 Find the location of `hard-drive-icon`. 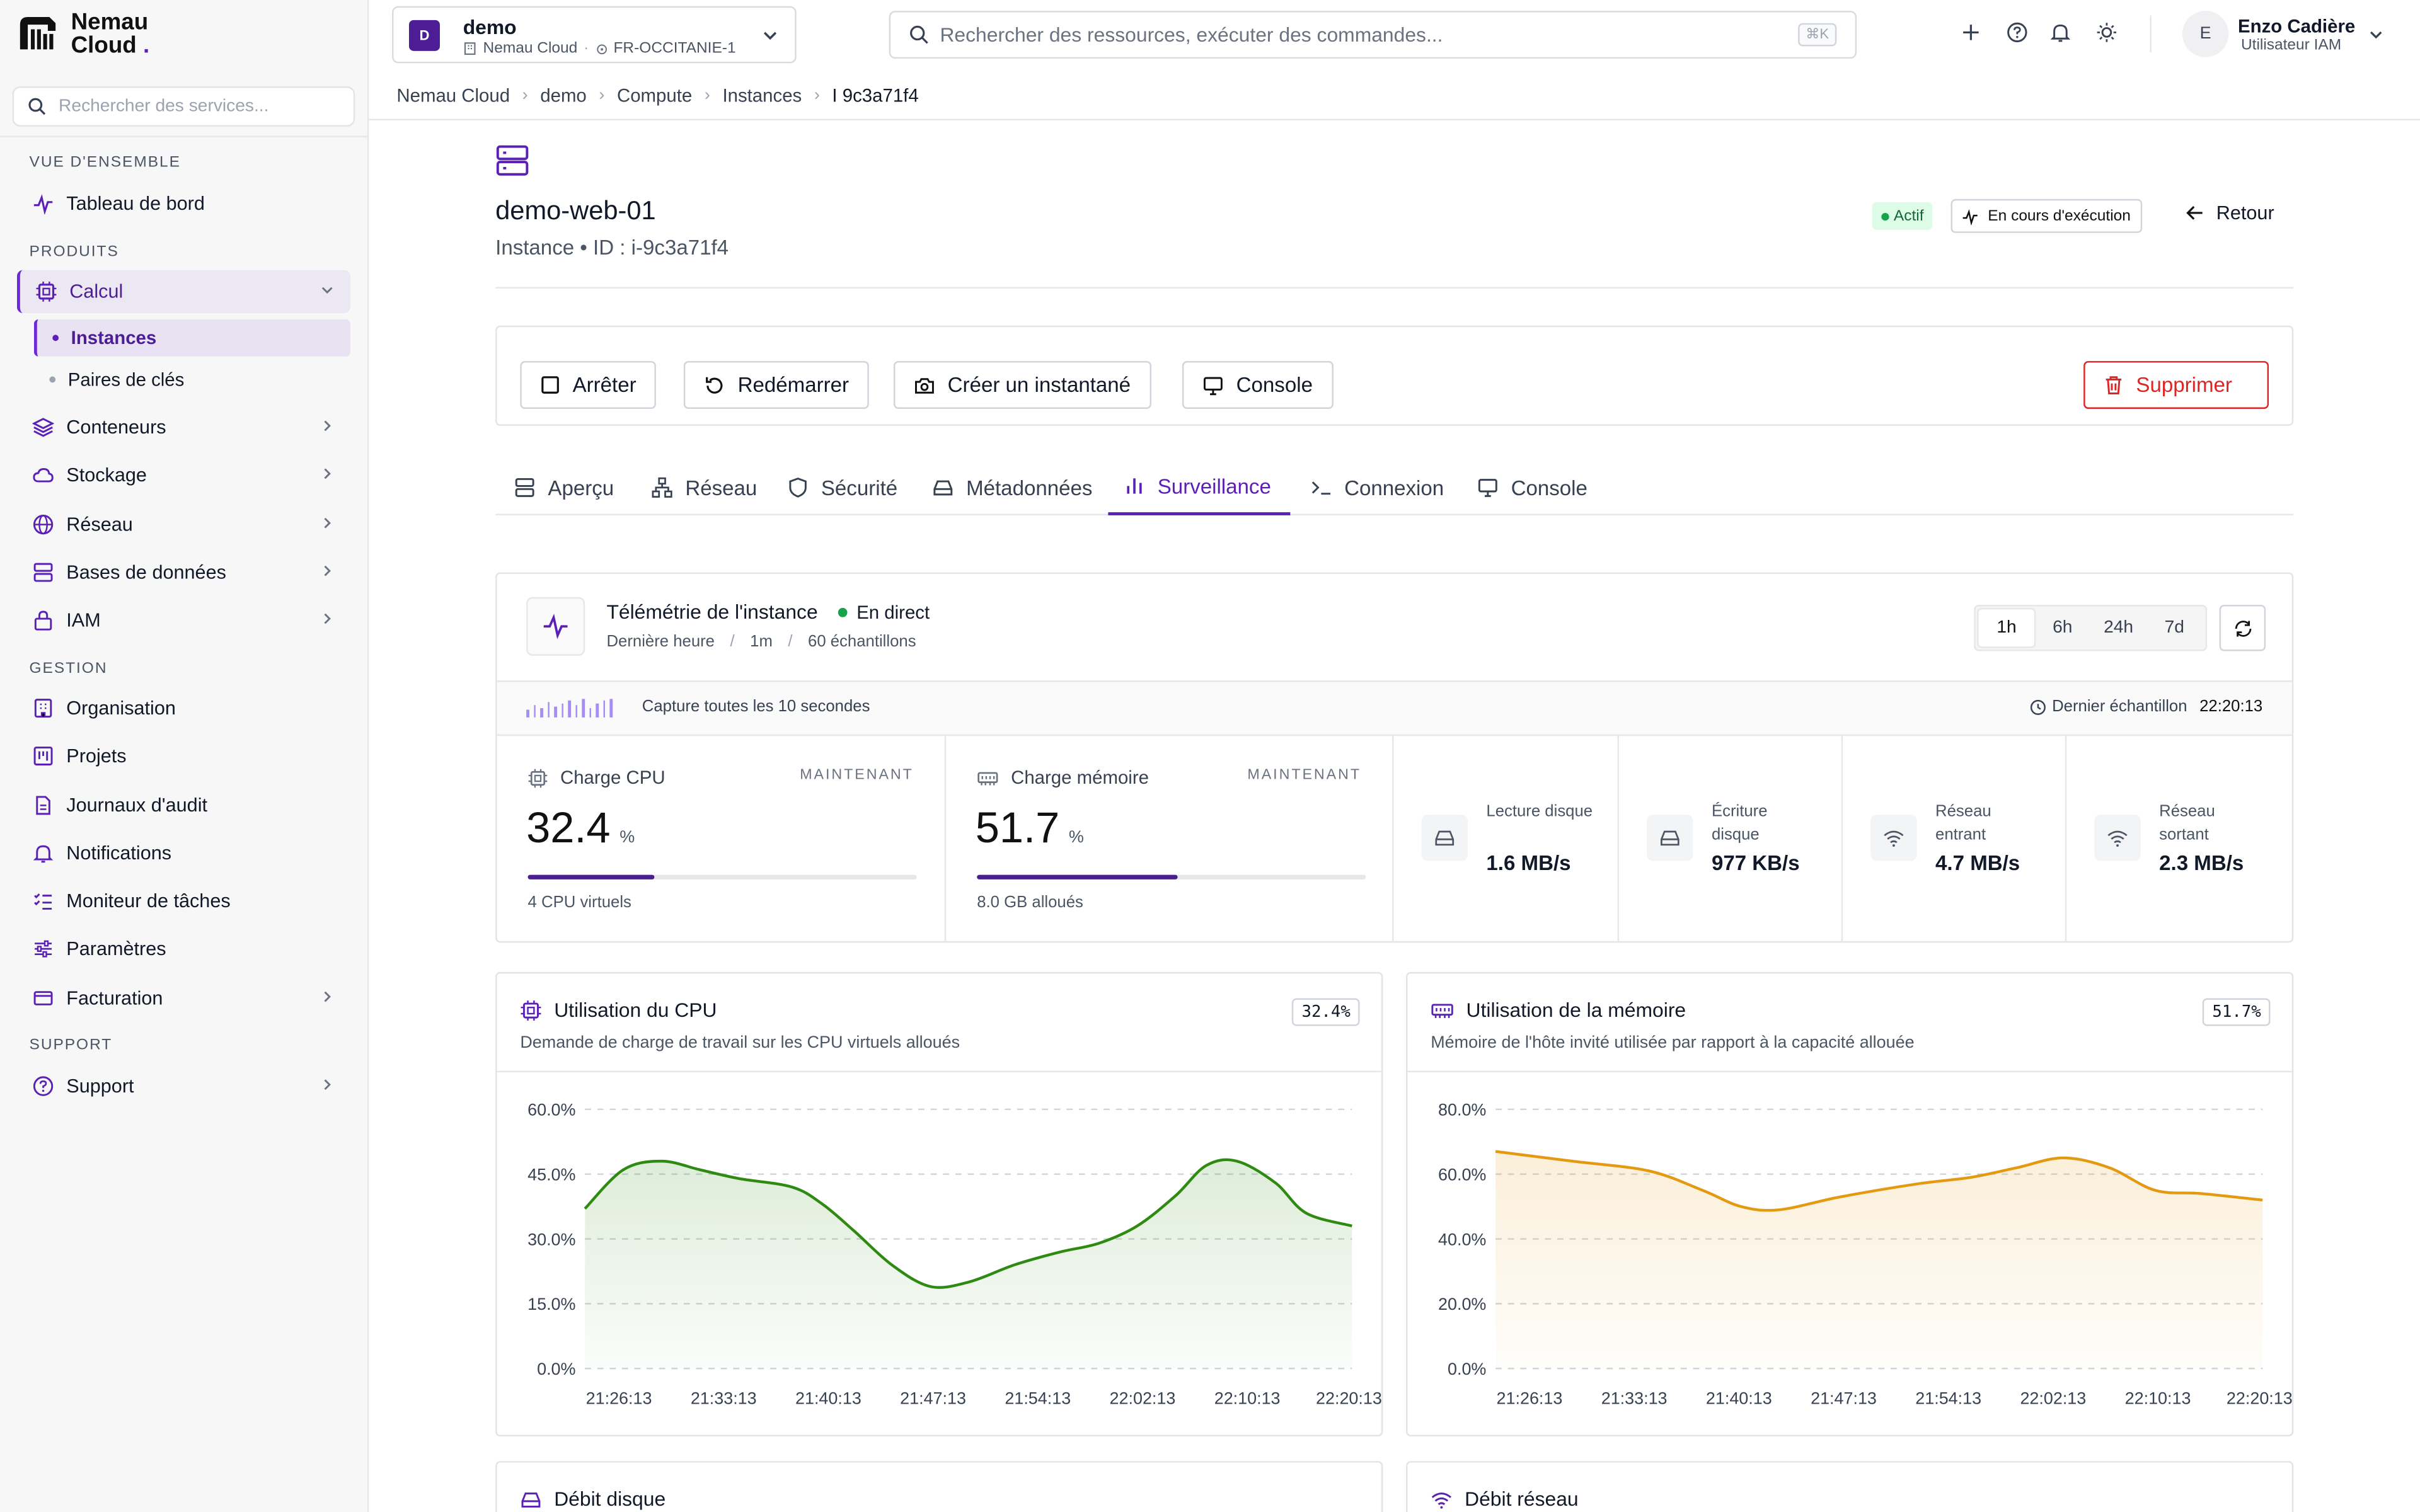

hard-drive-icon is located at coordinates (1670, 838).